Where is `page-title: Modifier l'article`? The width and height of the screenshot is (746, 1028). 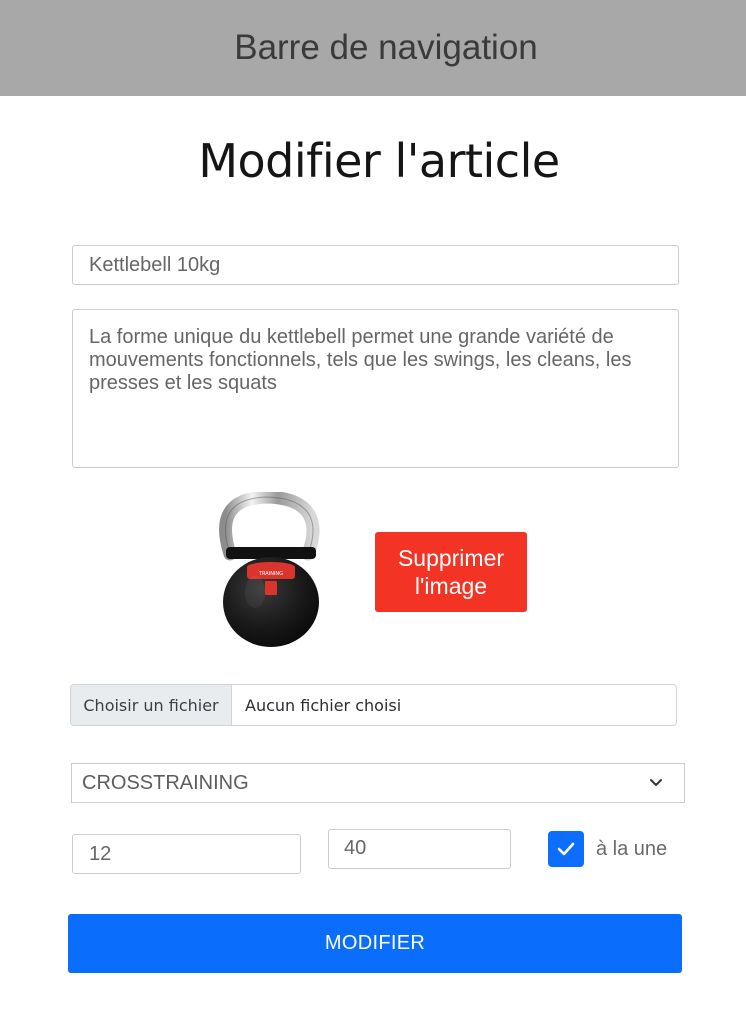 page-title: Modifier l'article is located at coordinates (379, 161).